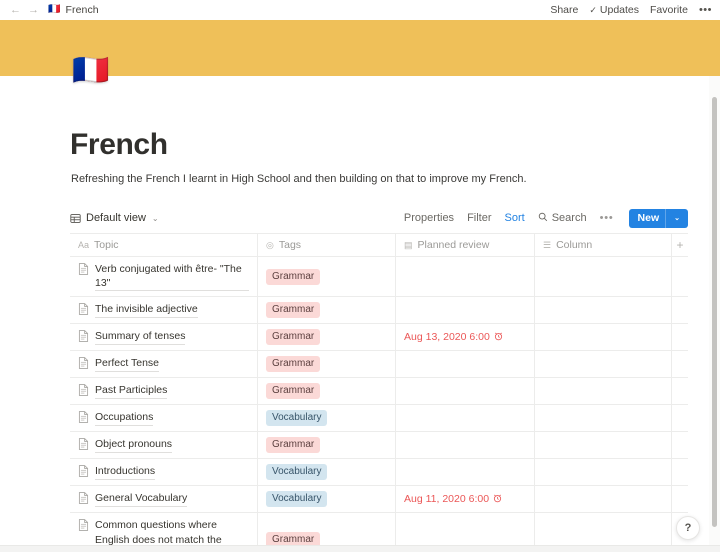  Describe the element at coordinates (569, 218) in the screenshot. I see `search-label: Search` at that location.